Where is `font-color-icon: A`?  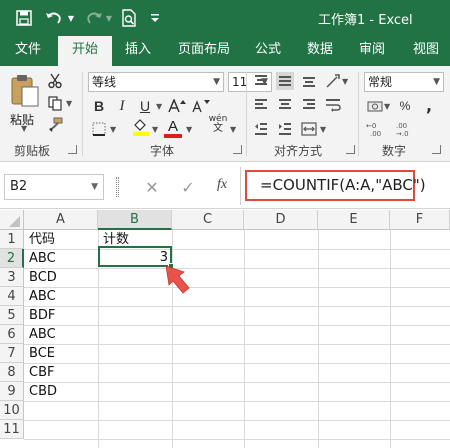 font-color-icon: A is located at coordinates (173, 126).